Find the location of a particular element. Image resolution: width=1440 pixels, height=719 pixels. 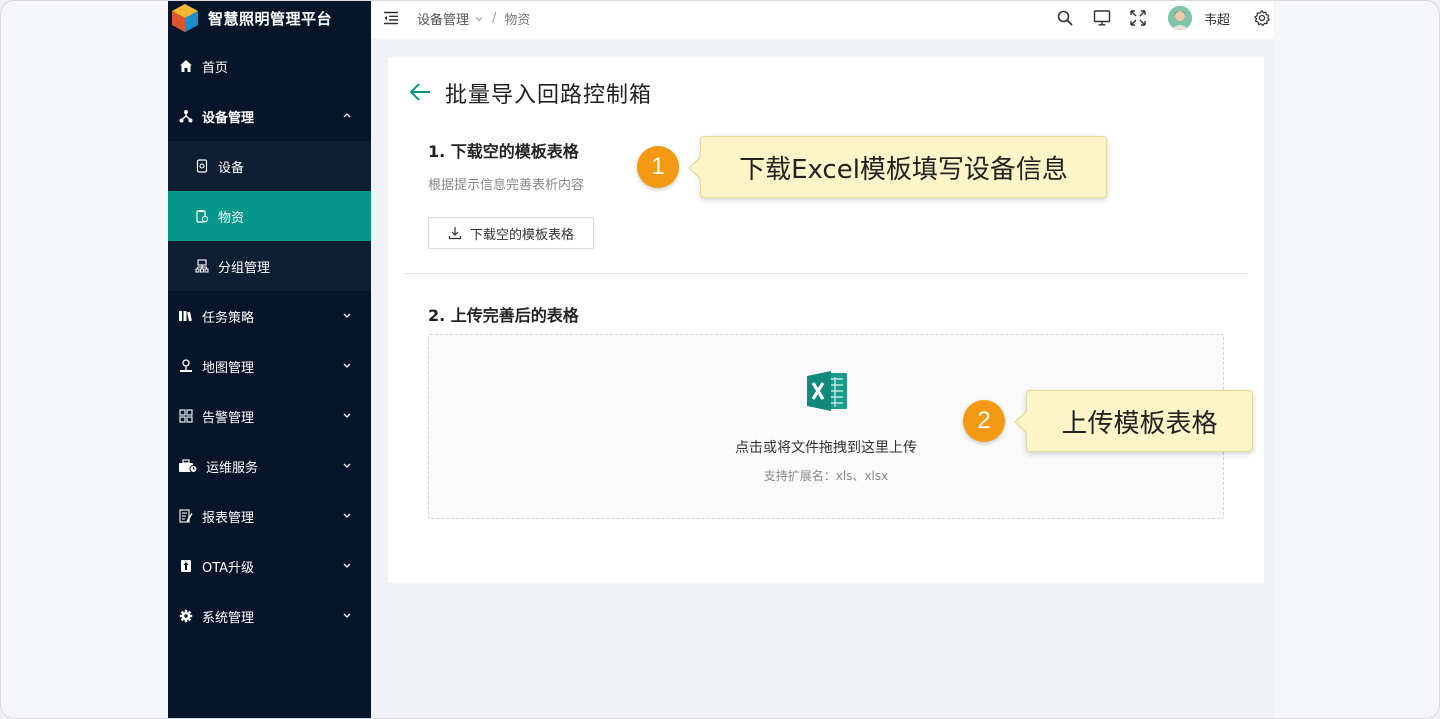

grid-icon is located at coordinates (186, 416).